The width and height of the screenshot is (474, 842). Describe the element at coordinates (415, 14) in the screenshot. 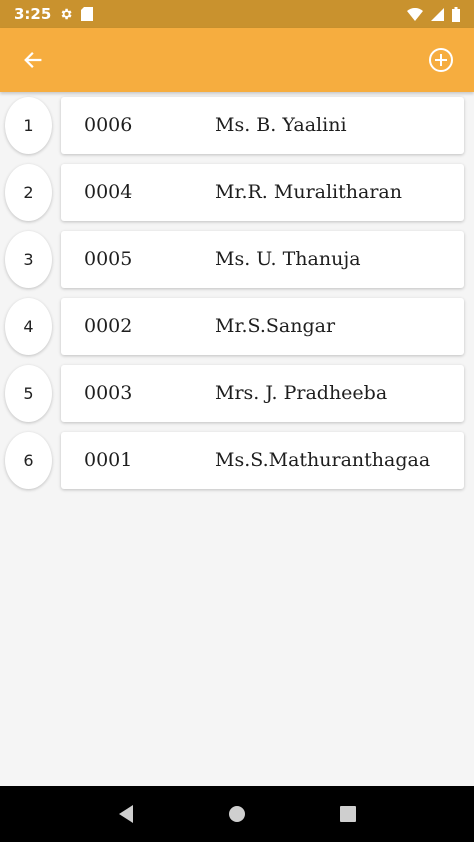

I see `wifi-icon` at that location.